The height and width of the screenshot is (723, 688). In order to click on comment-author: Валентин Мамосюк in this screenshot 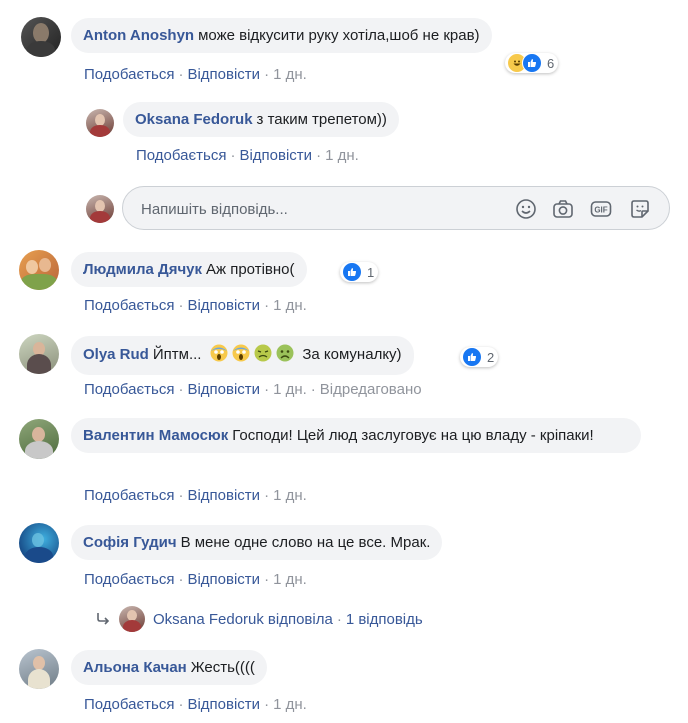, I will do `click(155, 435)`.